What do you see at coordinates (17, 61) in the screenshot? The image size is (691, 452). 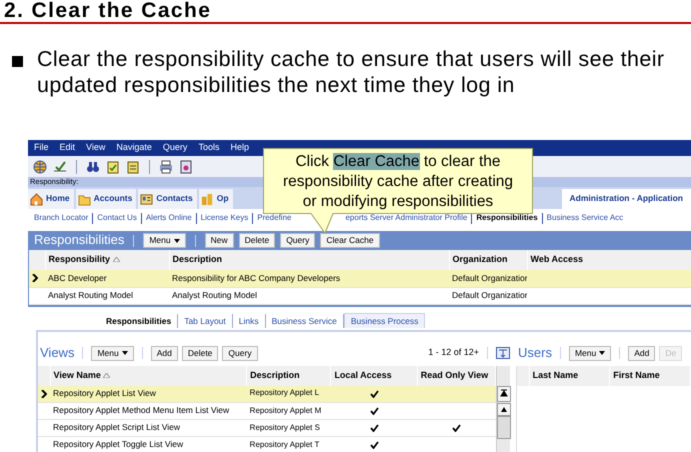 I see `bullet-icon` at bounding box center [17, 61].